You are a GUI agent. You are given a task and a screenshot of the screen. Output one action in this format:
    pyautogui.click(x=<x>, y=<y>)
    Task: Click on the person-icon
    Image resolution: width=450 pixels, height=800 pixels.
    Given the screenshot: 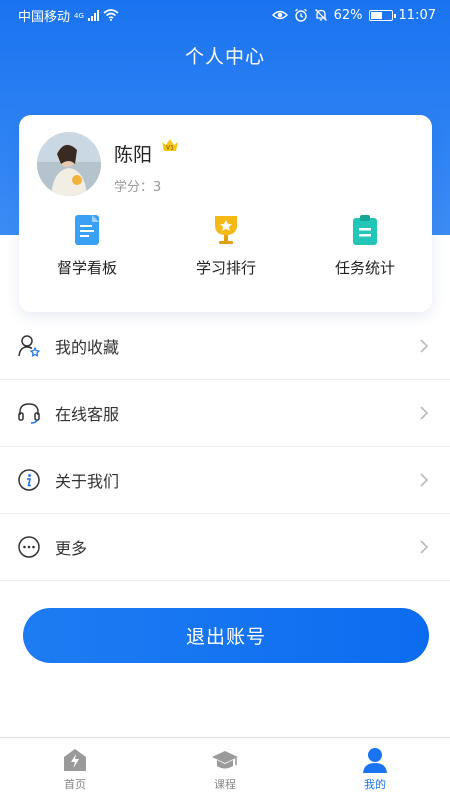 What is the action you would take?
    pyautogui.click(x=375, y=760)
    